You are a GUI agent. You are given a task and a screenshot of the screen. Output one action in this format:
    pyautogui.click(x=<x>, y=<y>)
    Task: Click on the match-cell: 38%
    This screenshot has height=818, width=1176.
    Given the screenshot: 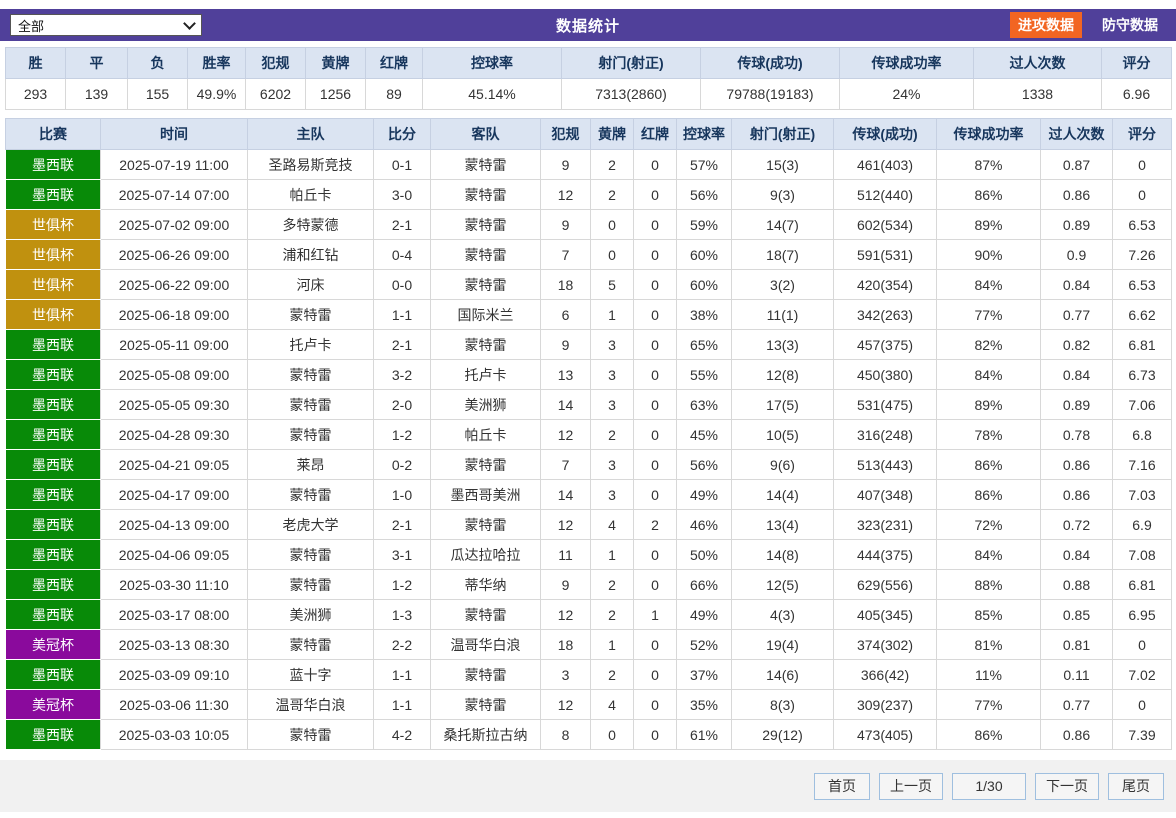 What is the action you would take?
    pyautogui.click(x=704, y=314)
    